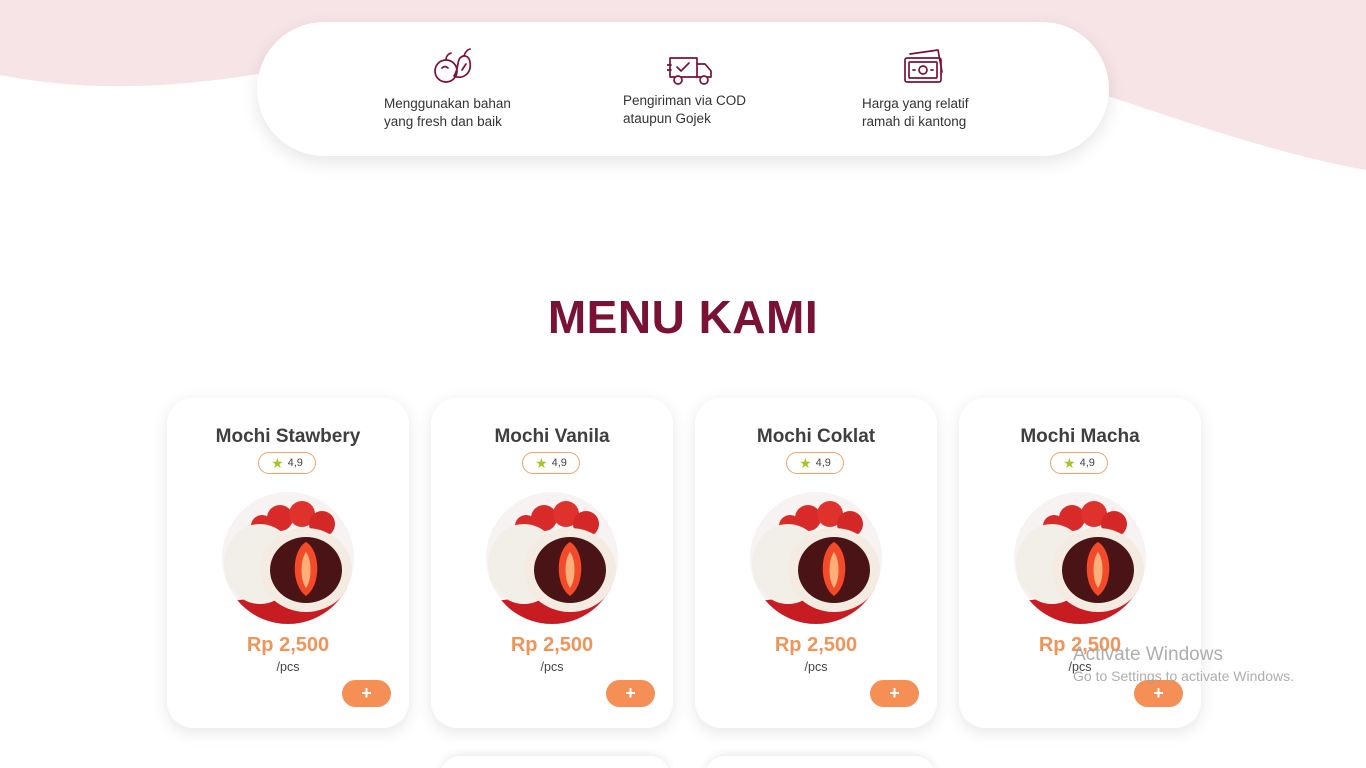 Image resolution: width=1366 pixels, height=768 pixels. I want to click on money-icon, so click(923, 66).